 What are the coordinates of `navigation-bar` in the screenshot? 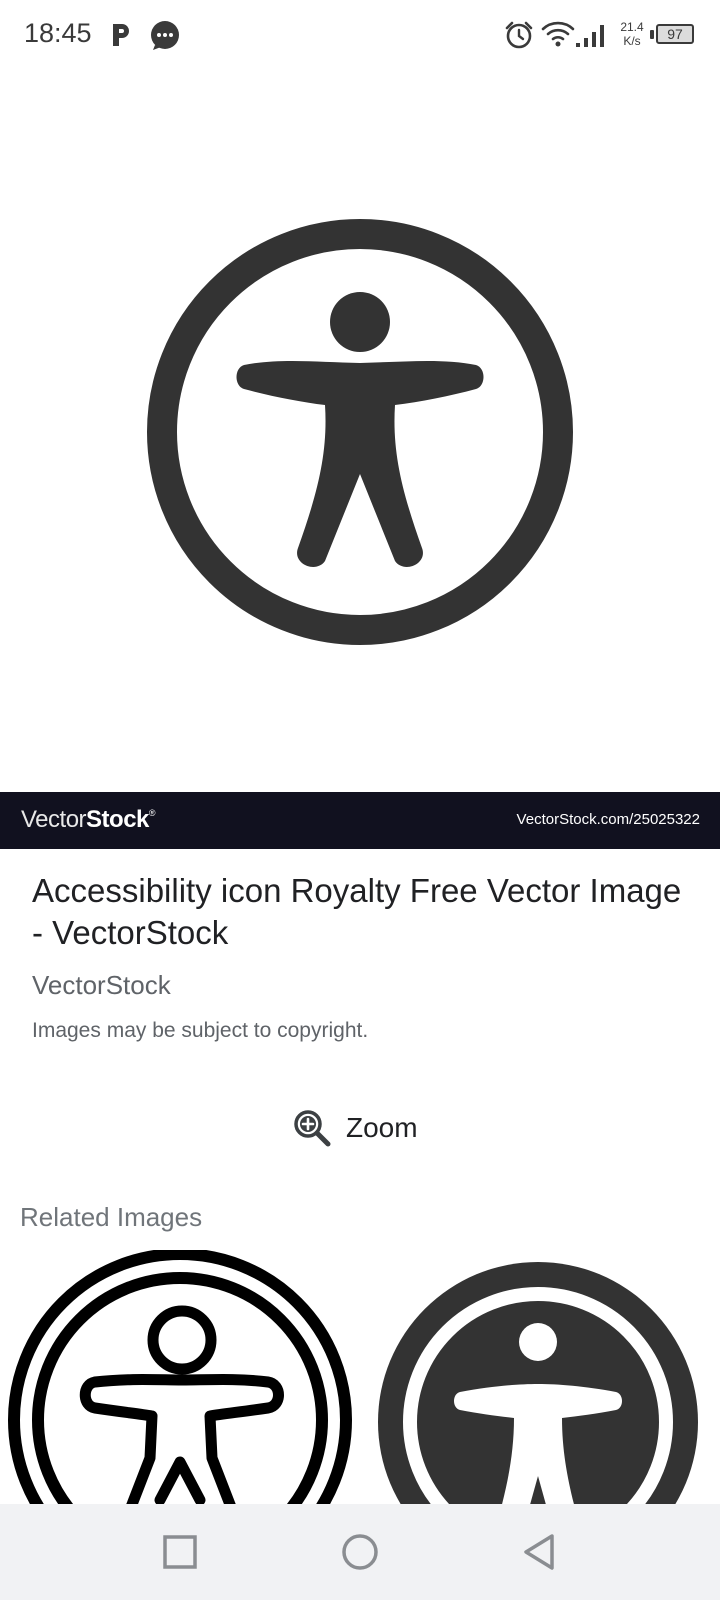 It's located at (360, 1552).